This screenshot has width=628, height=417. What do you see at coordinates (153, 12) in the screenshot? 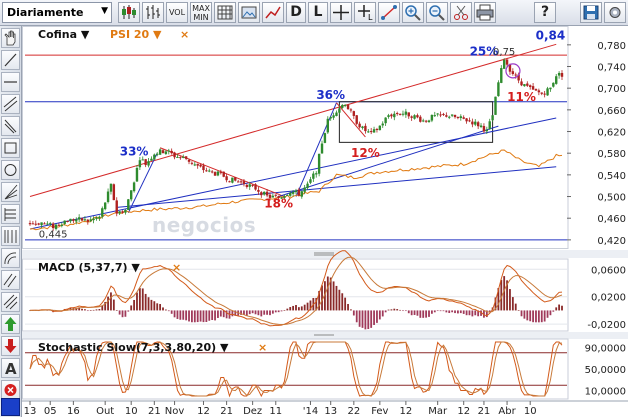
I see `bar-type-button` at bounding box center [153, 12].